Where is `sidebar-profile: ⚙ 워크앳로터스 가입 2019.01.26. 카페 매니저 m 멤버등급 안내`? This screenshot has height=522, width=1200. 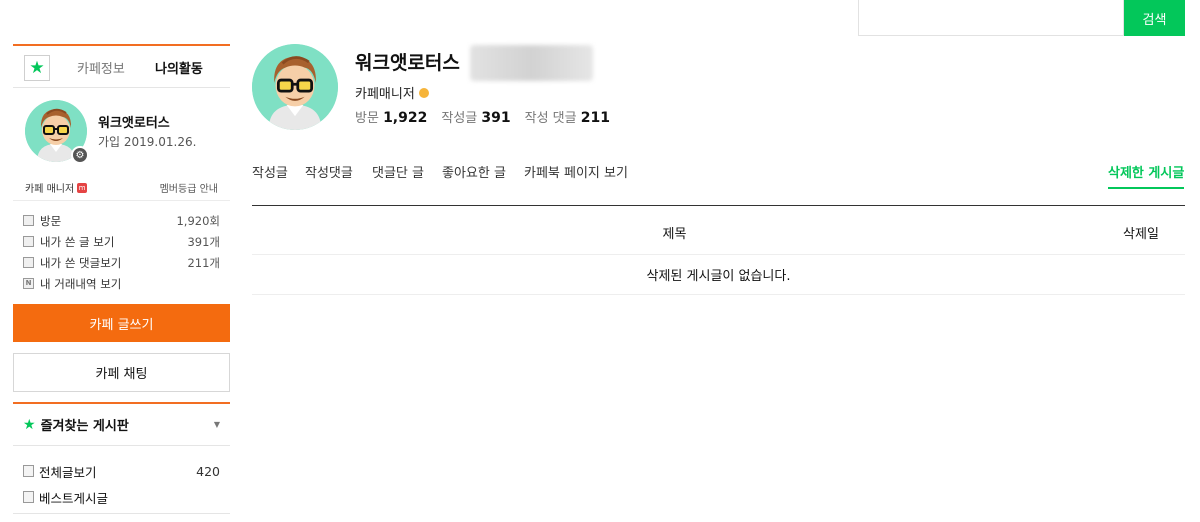
sidebar-profile: ⚙ 워크앳로터스 가입 2019.01.26. 카페 매니저 m 멤버등급 안내 is located at coordinates (121, 144).